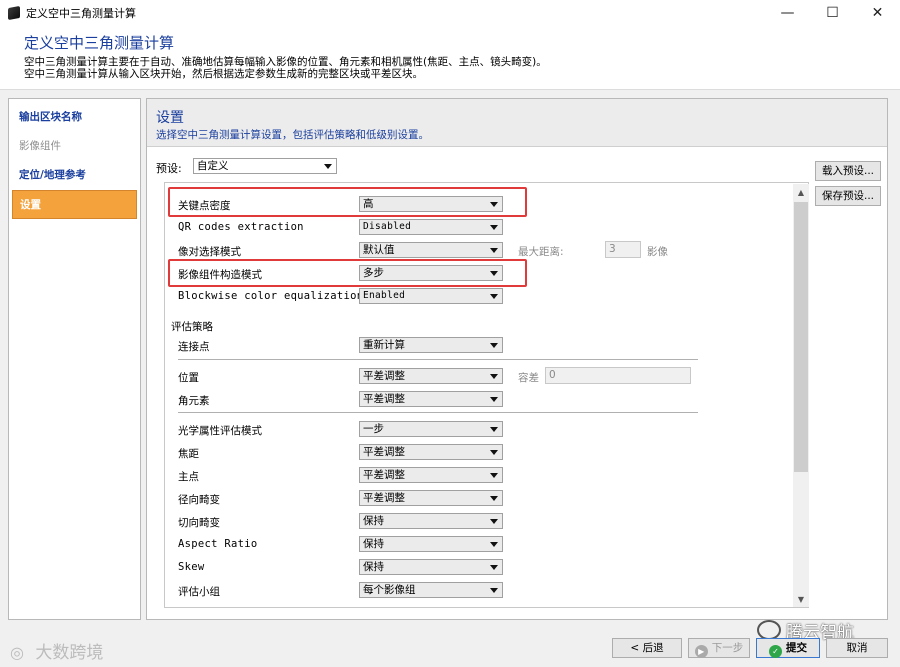  I want to click on vertical-scrollbar: ▲ ▼, so click(801, 395).